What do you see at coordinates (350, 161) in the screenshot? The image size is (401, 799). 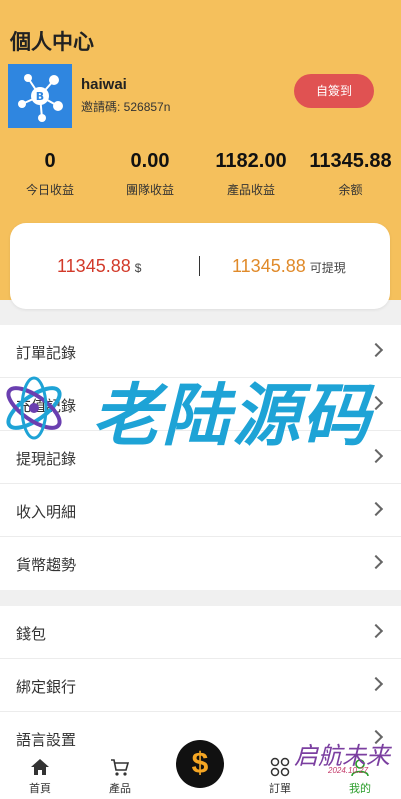 I see `stat-value: 11345.88` at bounding box center [350, 161].